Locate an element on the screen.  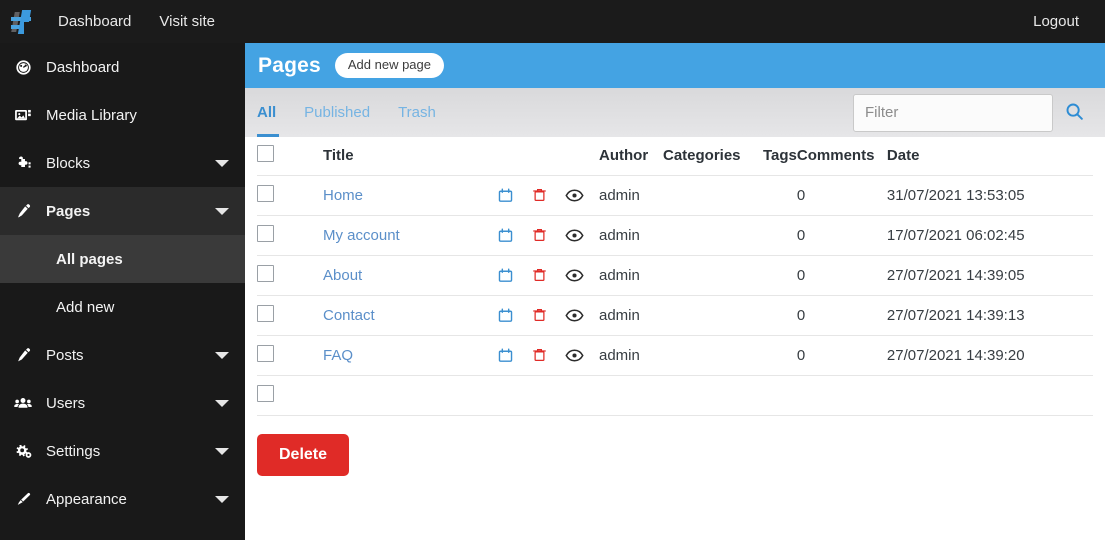
topnav-dashboard: Dashboard is located at coordinates (94, 21).